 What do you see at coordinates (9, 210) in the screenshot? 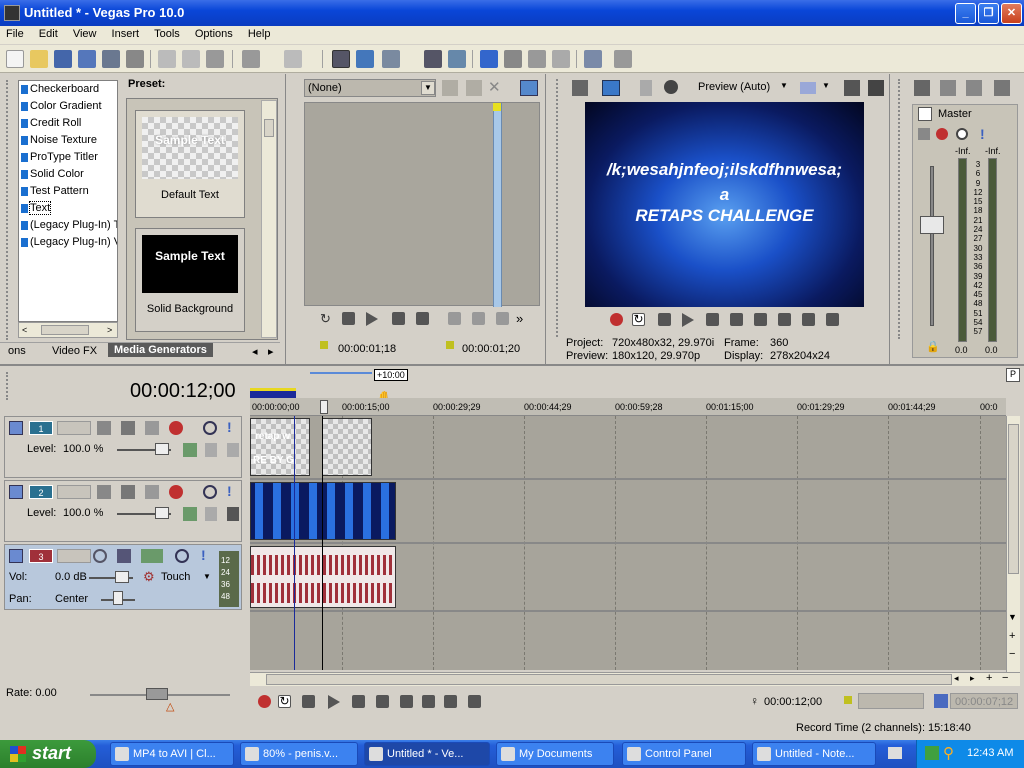
I see `panel-grip` at bounding box center [9, 210].